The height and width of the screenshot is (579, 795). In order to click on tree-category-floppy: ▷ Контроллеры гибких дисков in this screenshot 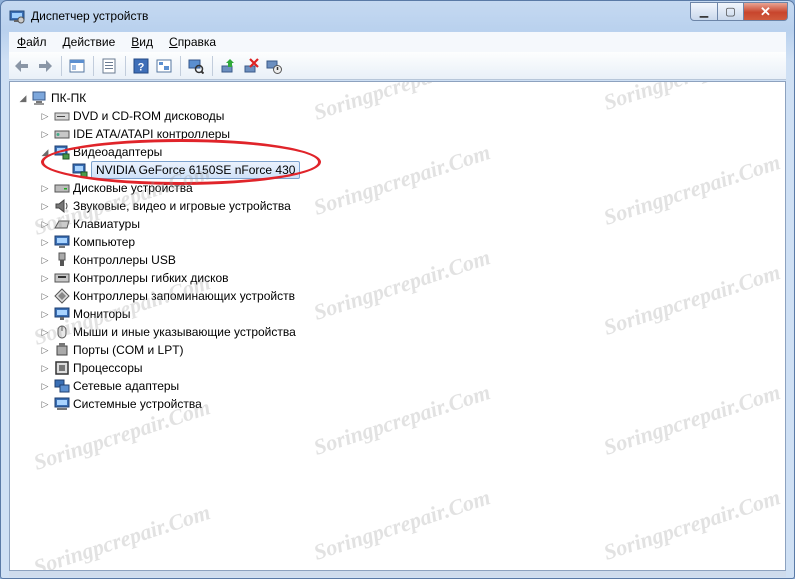, I will do `click(134, 278)`.